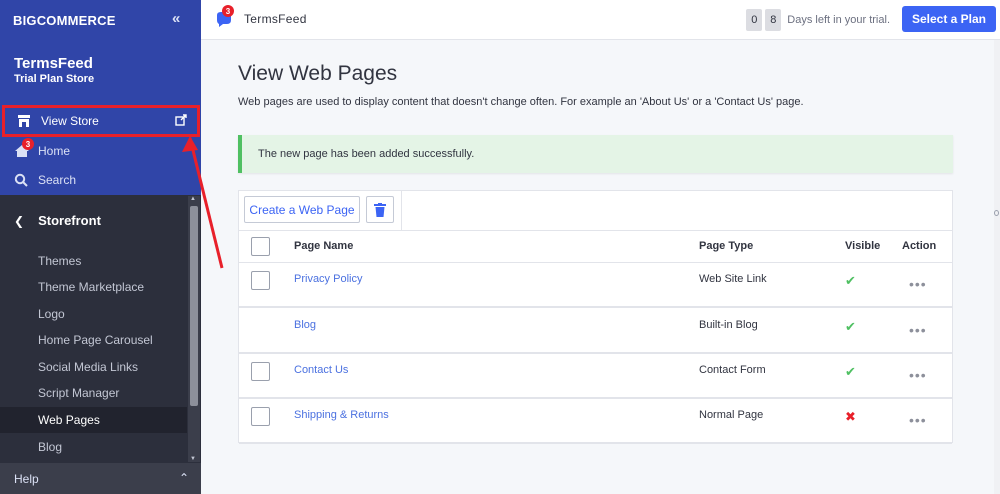  I want to click on top-store-name: TermsFeed, so click(275, 19).